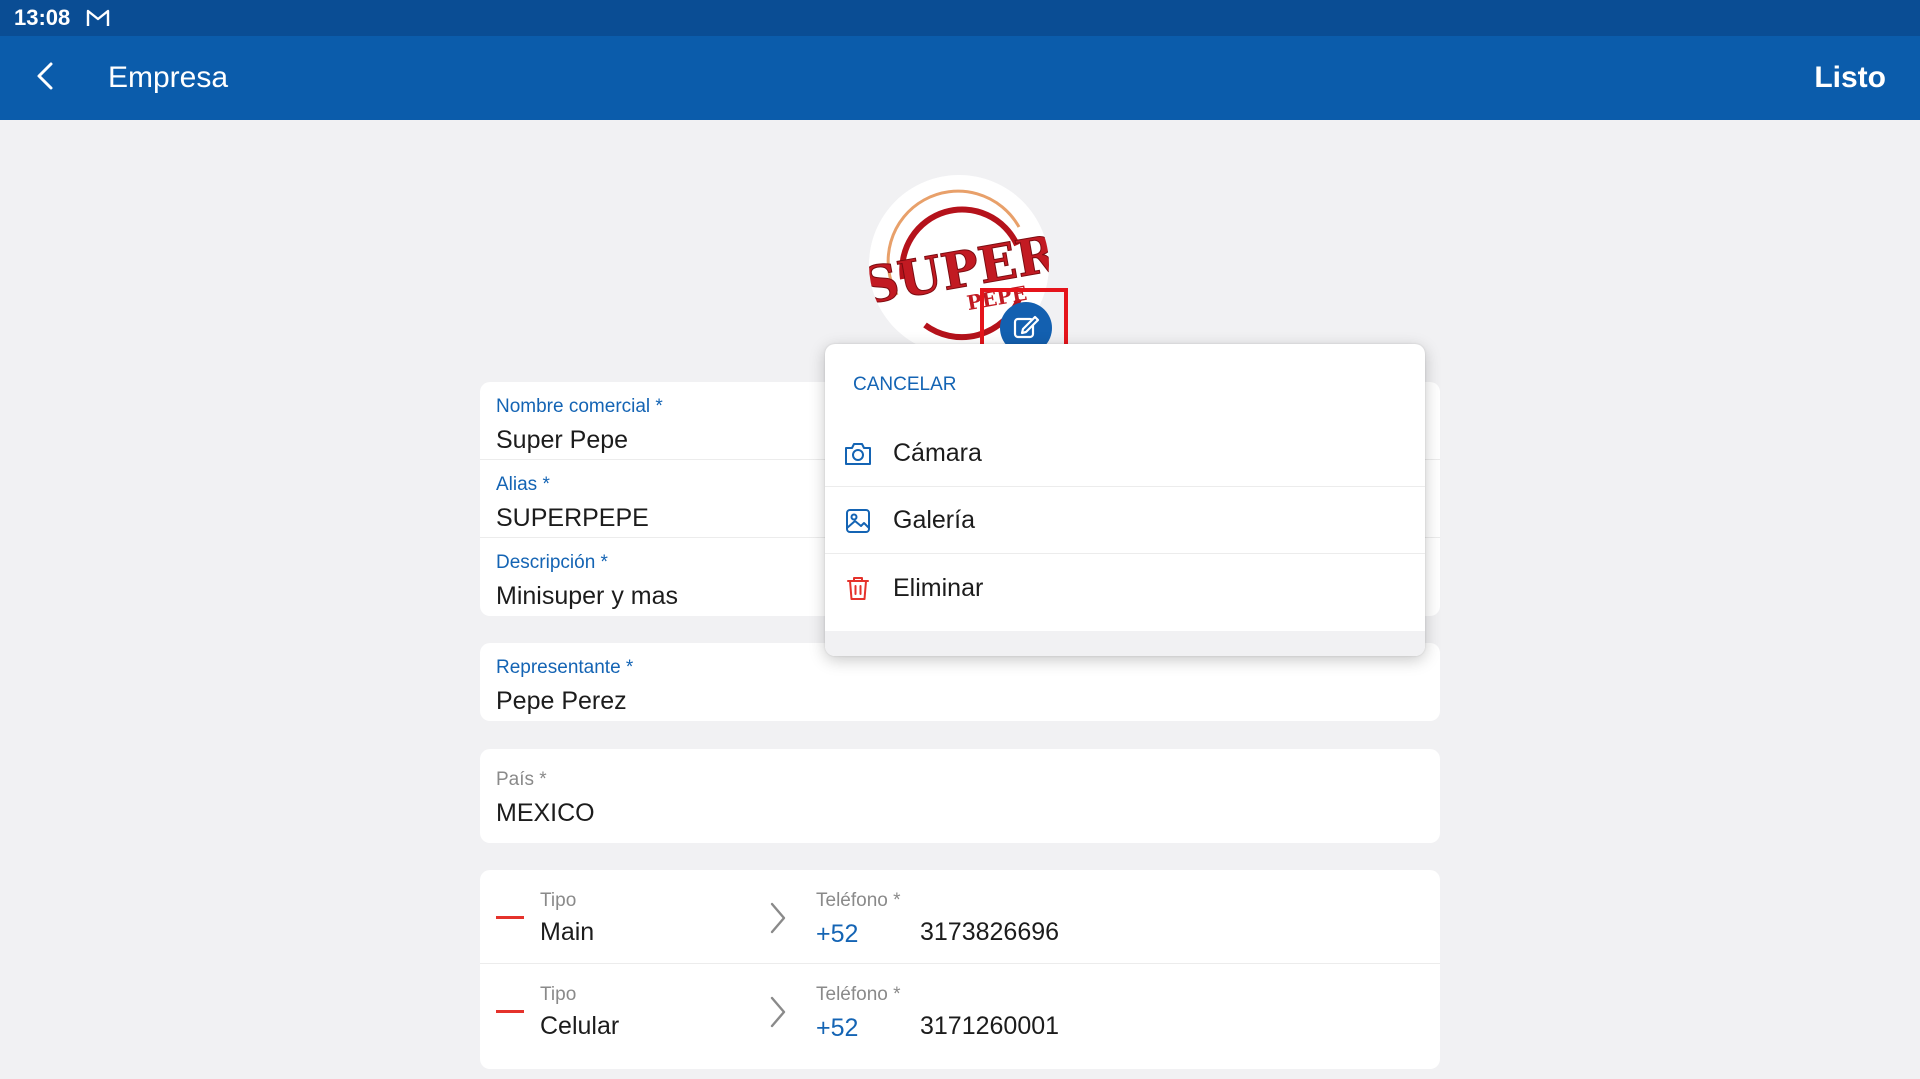 The width and height of the screenshot is (1920, 1079). What do you see at coordinates (98, 18) in the screenshot?
I see `gmail-icon` at bounding box center [98, 18].